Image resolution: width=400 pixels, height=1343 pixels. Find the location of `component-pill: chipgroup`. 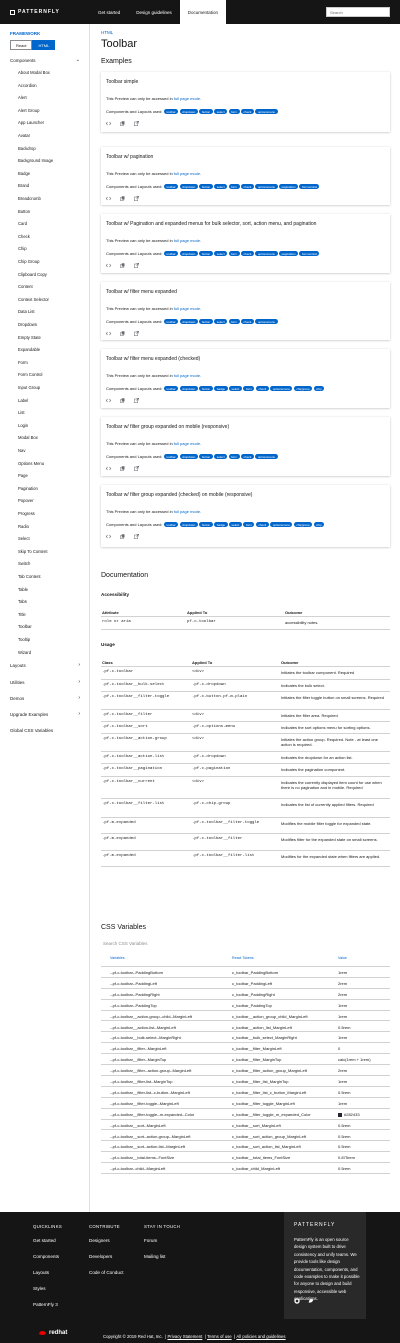

component-pill: chipgroup is located at coordinates (303, 388).